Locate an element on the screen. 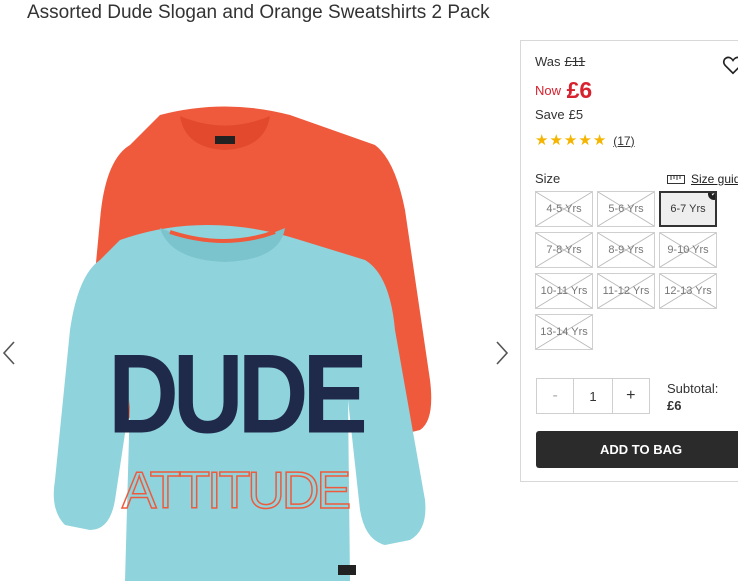  size-option: 11-12 Yrs is located at coordinates (626, 291).